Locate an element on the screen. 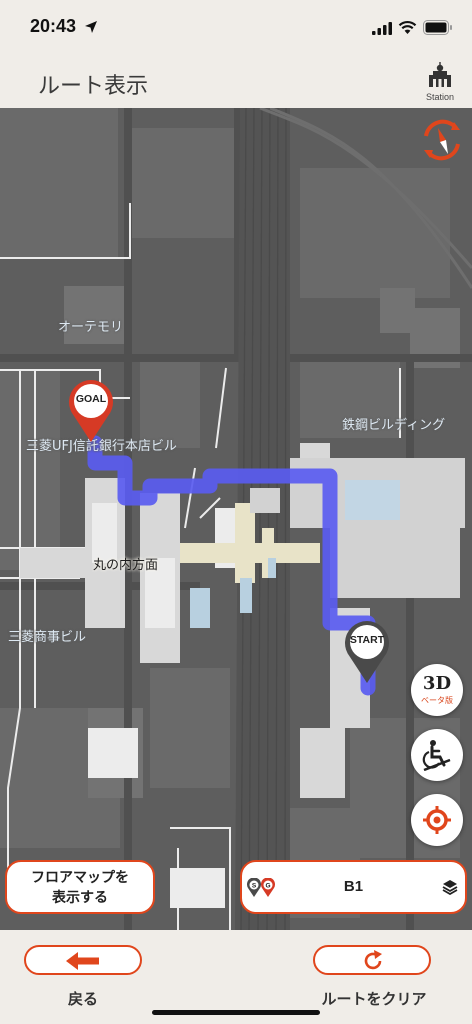  refresh-icon is located at coordinates (373, 960).